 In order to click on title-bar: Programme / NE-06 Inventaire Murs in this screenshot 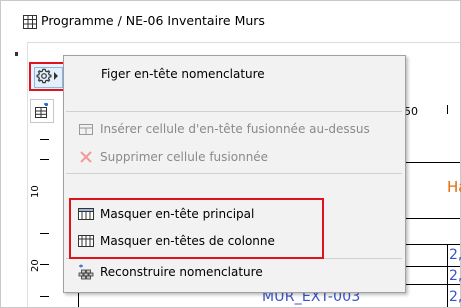, I will do `click(230, 22)`.